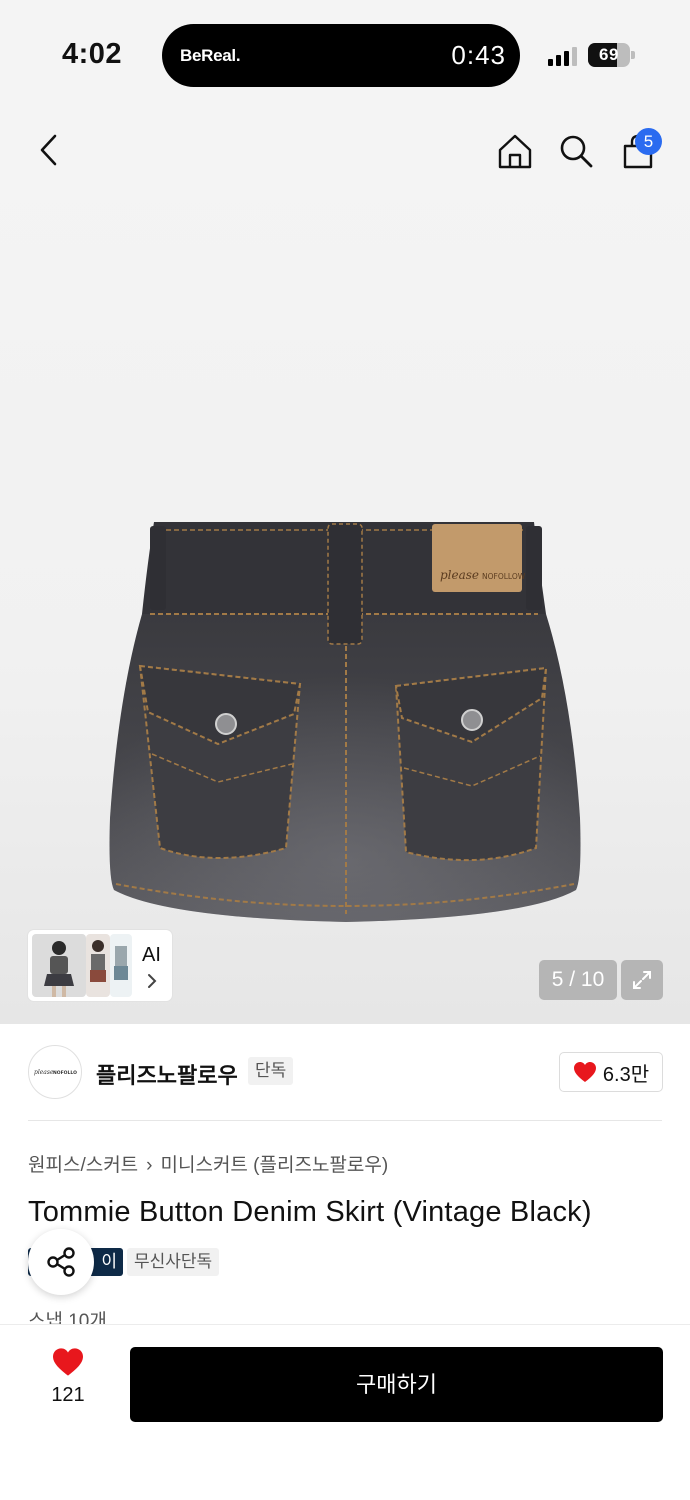  Describe the element at coordinates (576, 151) in the screenshot. I see `search-icon` at that location.